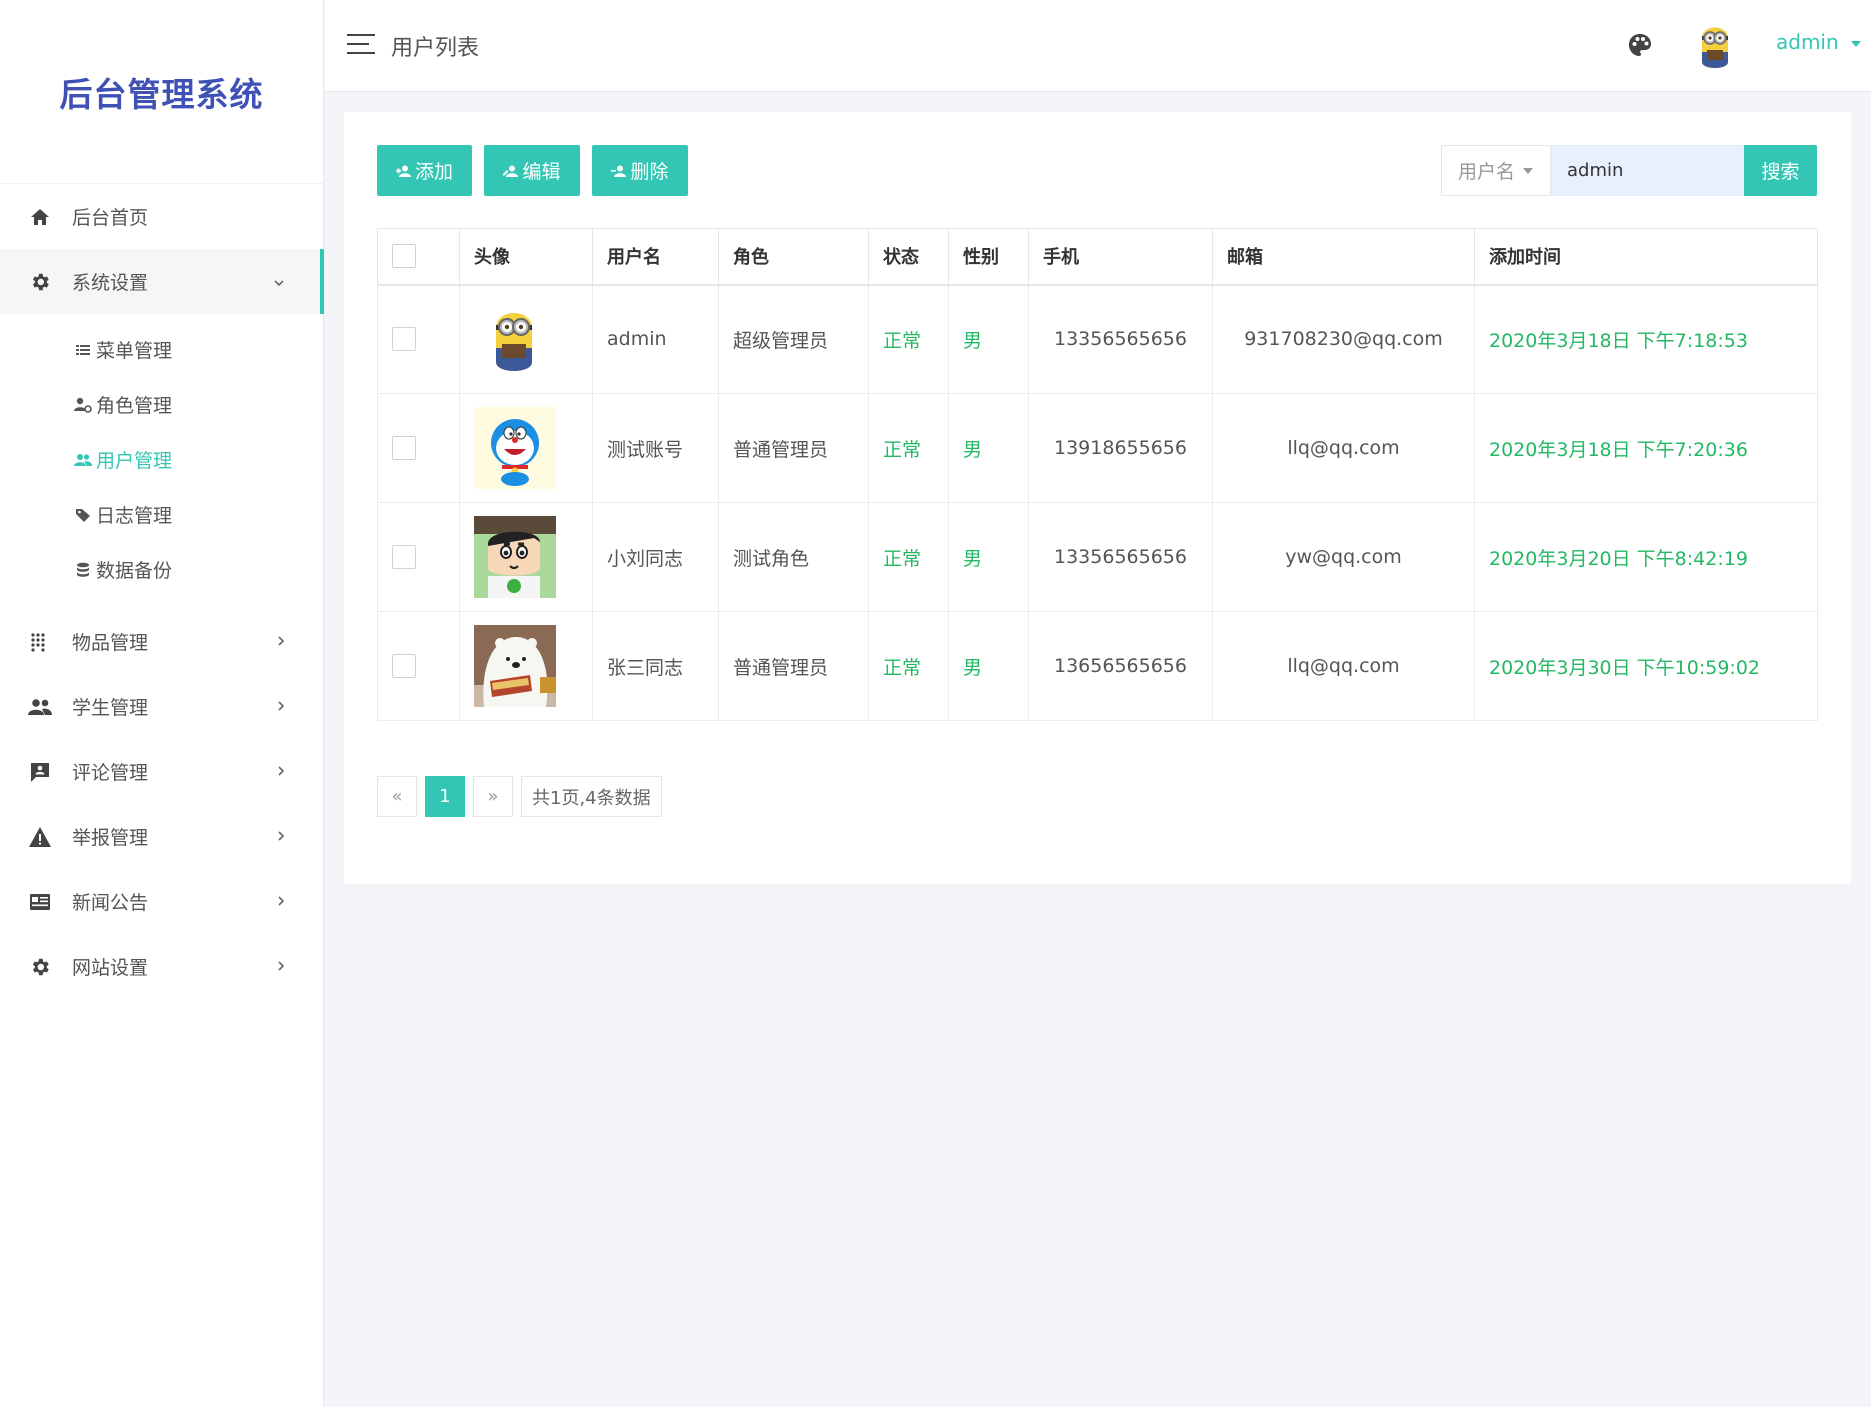 This screenshot has height=1407, width=1871. Describe the element at coordinates (793, 557) in the screenshot. I see `role-cell: 测试角色` at that location.